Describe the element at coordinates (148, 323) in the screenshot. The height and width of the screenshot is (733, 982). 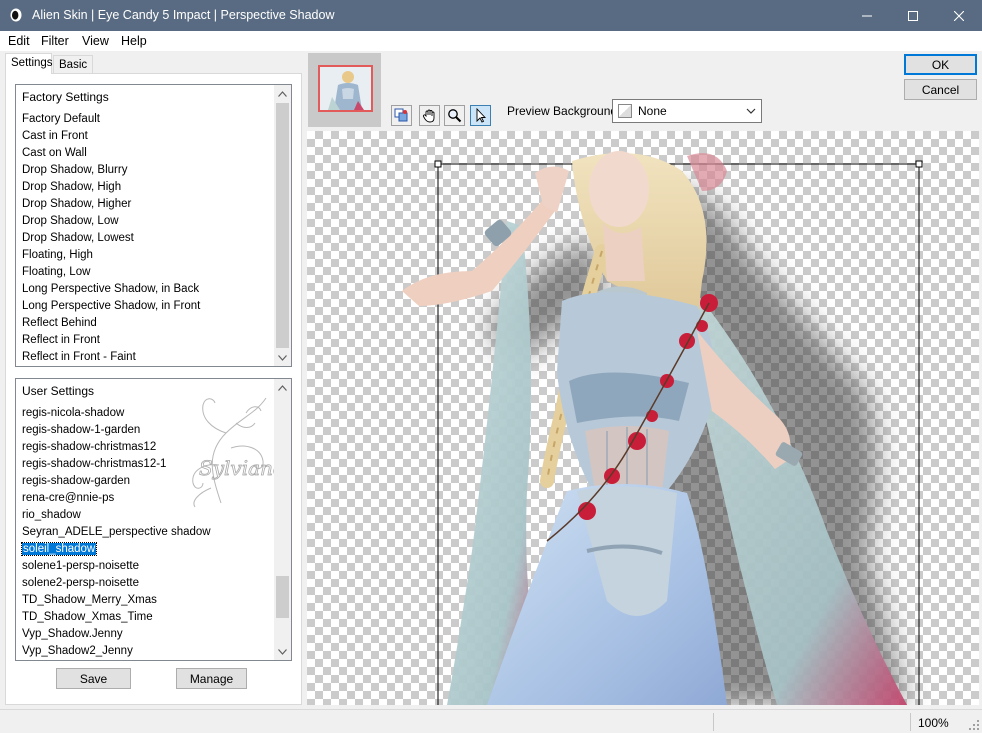
I see `factory-setting-item: Reflect Behind` at that location.